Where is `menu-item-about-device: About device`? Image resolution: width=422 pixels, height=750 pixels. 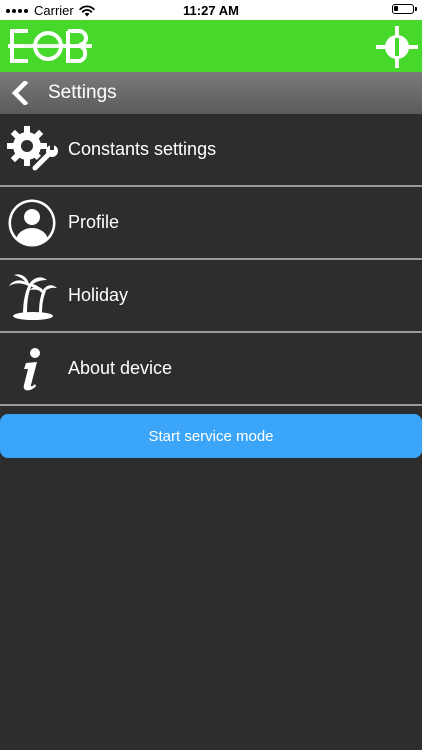 menu-item-about-device: About device is located at coordinates (211, 369).